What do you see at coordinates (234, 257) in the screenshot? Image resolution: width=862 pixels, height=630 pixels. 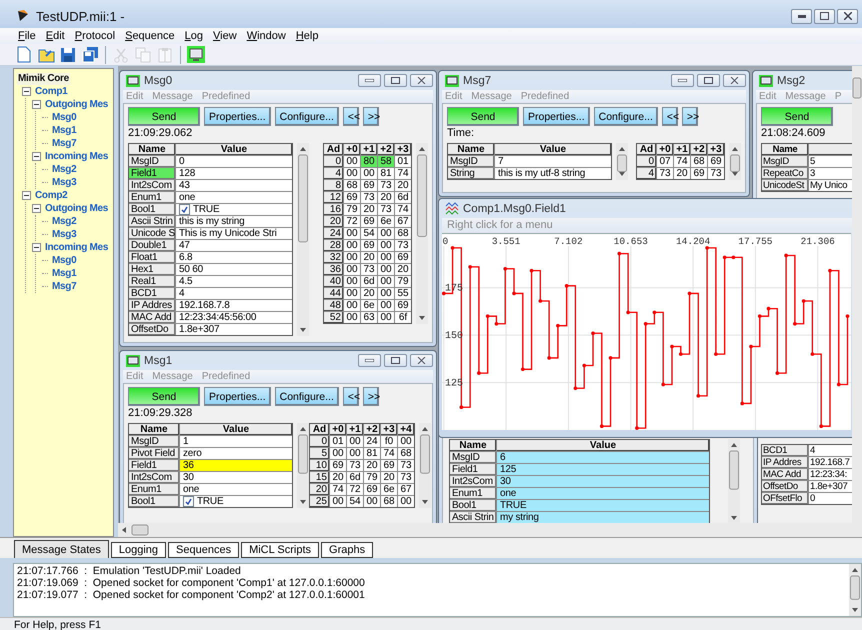 I see `field-value: 6.8` at bounding box center [234, 257].